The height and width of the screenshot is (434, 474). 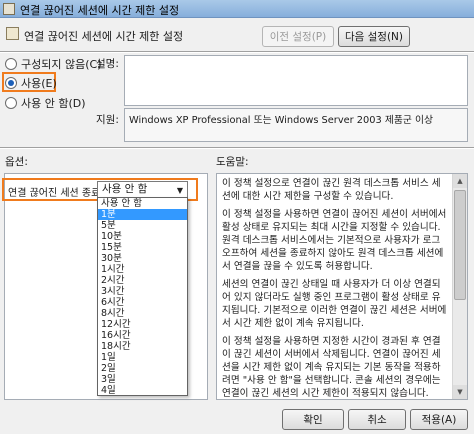 I want to click on dropdown-option: 16시간, so click(x=142, y=335).